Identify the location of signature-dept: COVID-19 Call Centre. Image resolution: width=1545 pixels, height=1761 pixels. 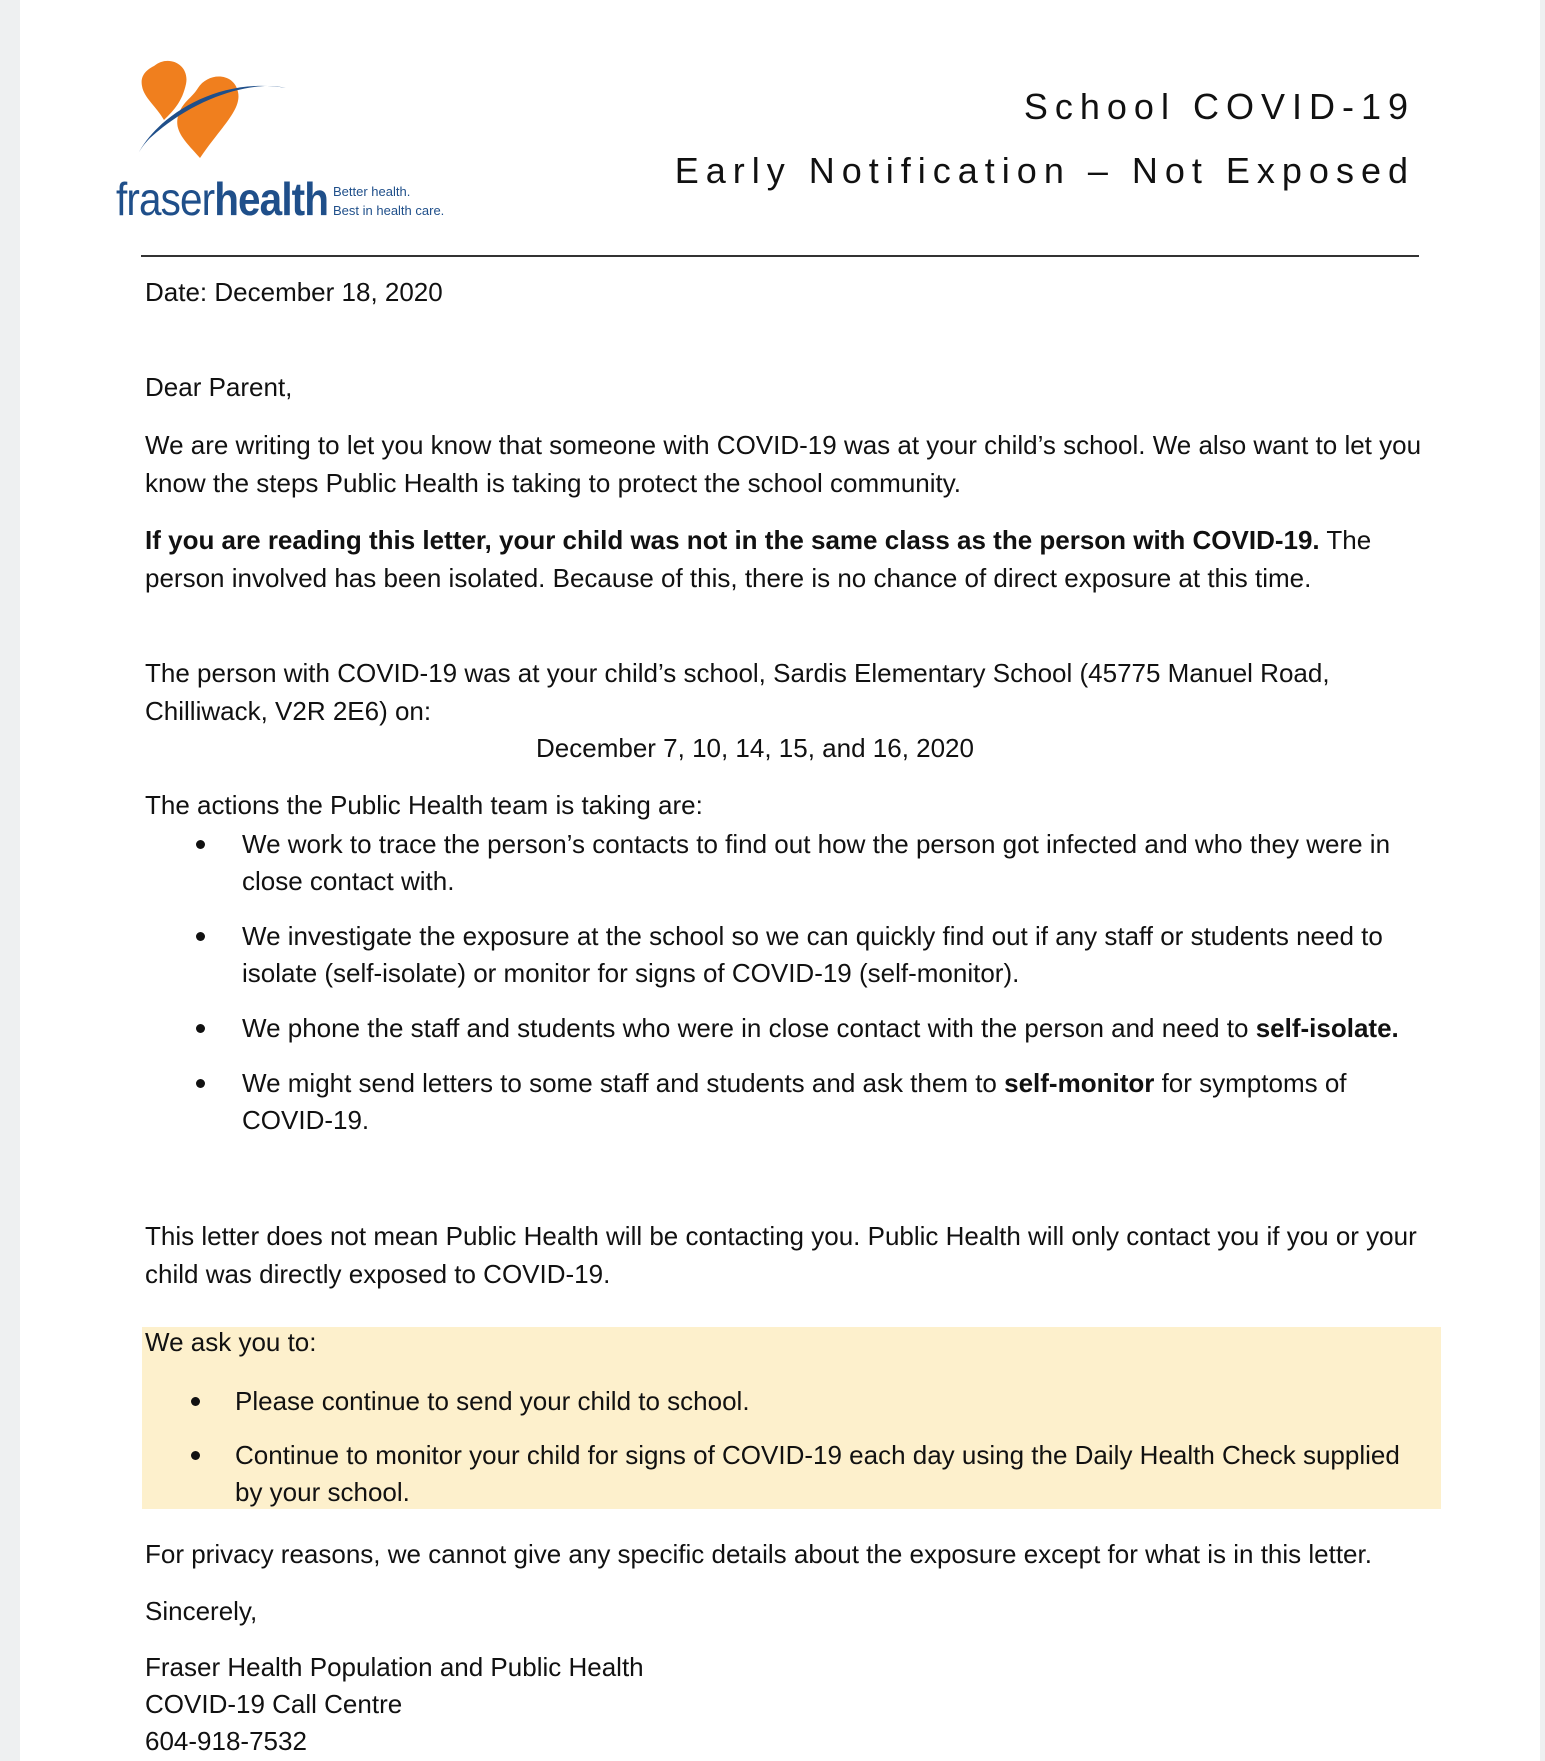
(274, 1704).